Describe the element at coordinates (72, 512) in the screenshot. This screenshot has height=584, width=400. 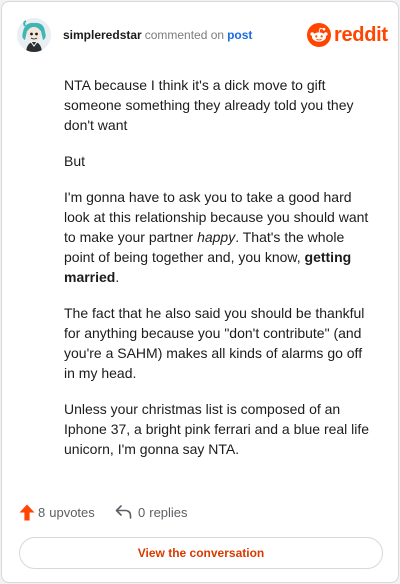
I see `upvote-label: upvotes` at that location.